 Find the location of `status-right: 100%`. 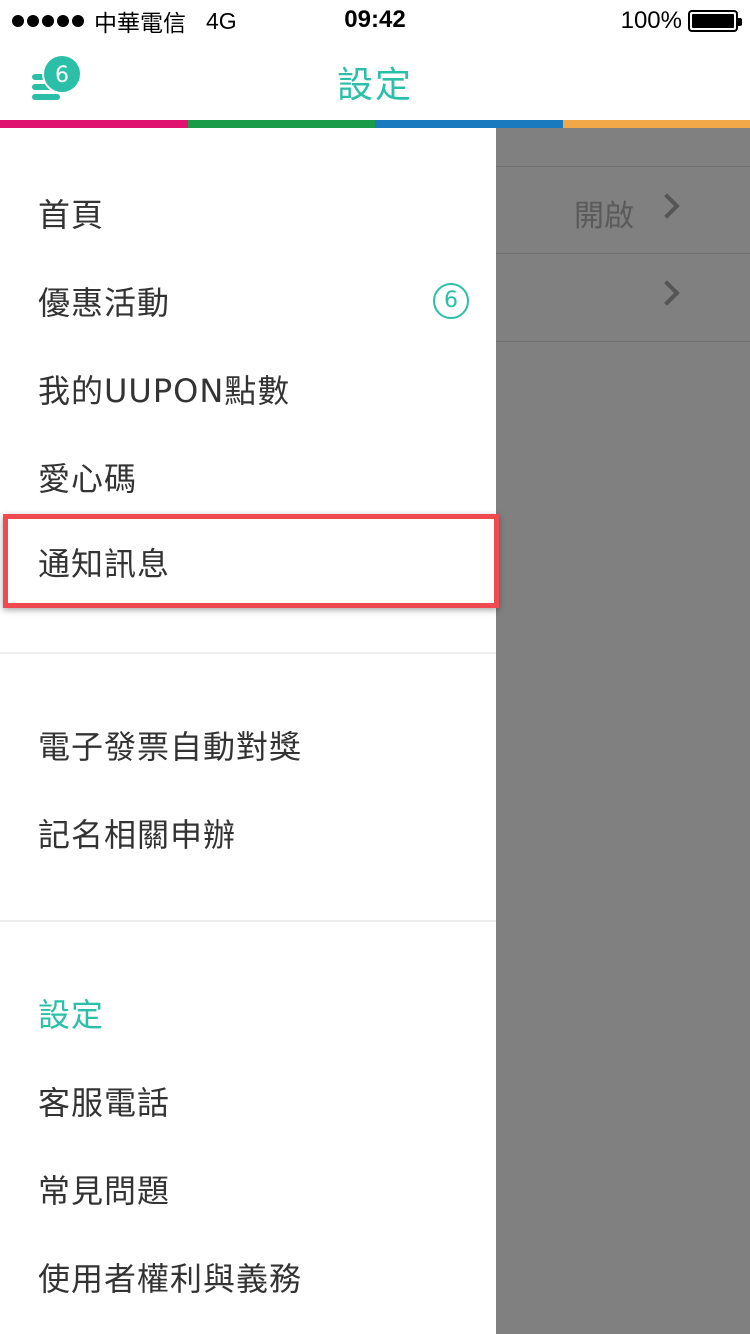

status-right: 100% is located at coordinates (681, 21).